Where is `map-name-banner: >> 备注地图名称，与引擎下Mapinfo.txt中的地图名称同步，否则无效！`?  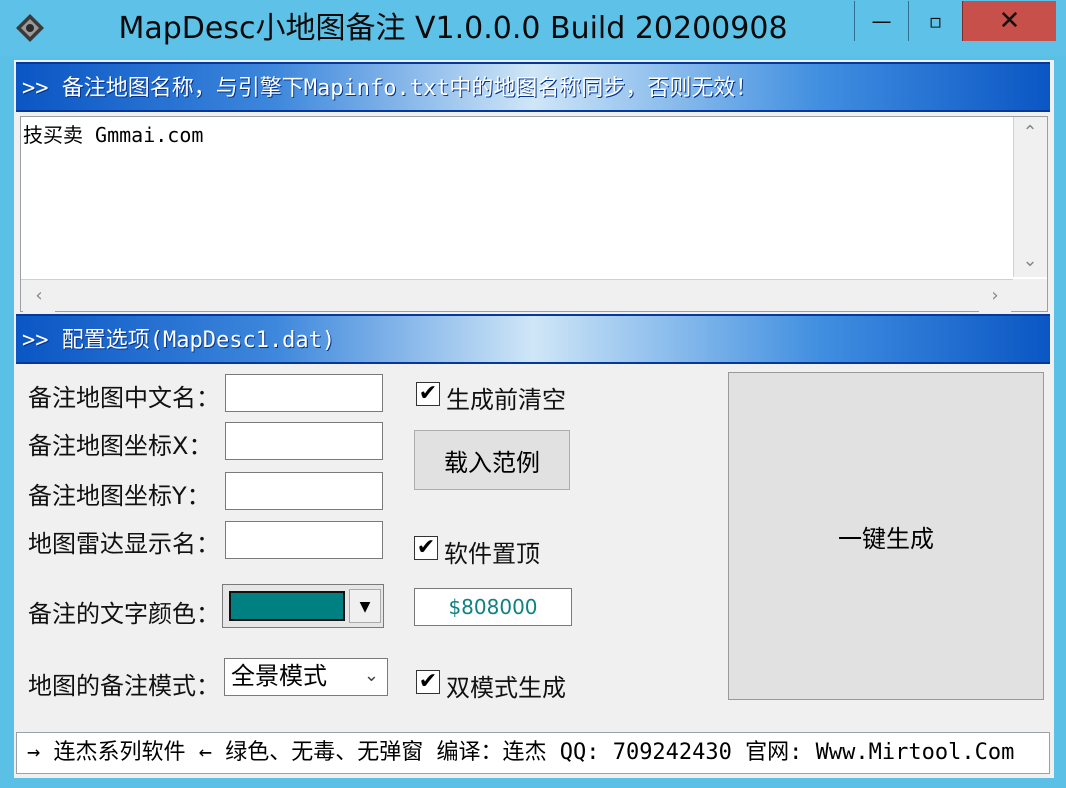
map-name-banner: >> 备注地图名称，与引擎下Mapinfo.txt中的地图名称同步，否则无效！ is located at coordinates (533, 87).